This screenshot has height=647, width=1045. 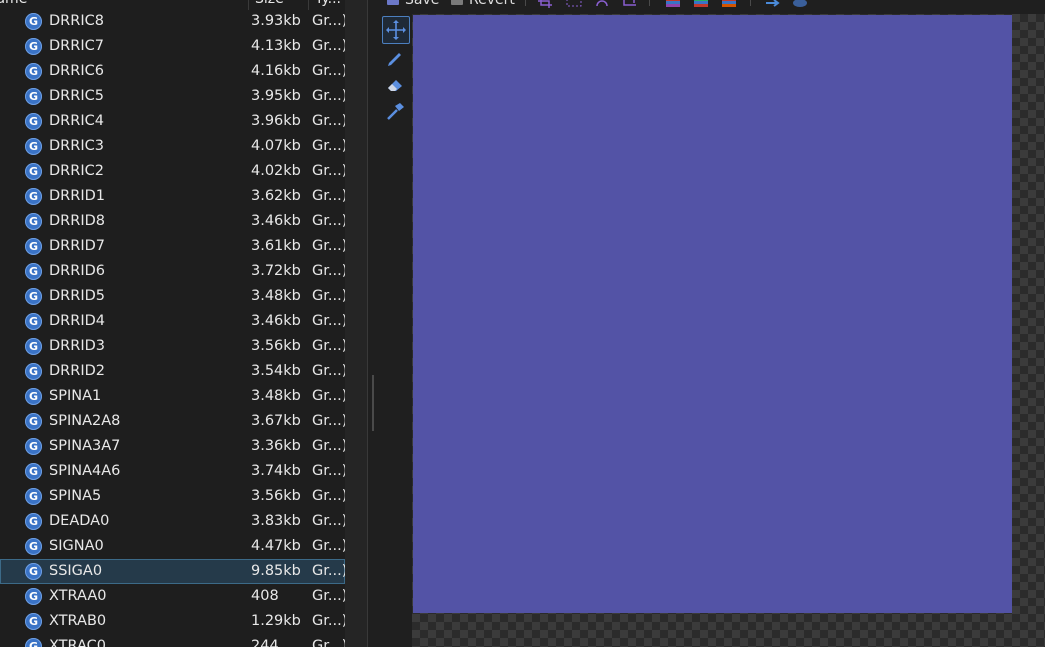 I want to click on list-row: G DRRIC4 3.96kb Gr...), so click(x=172, y=121).